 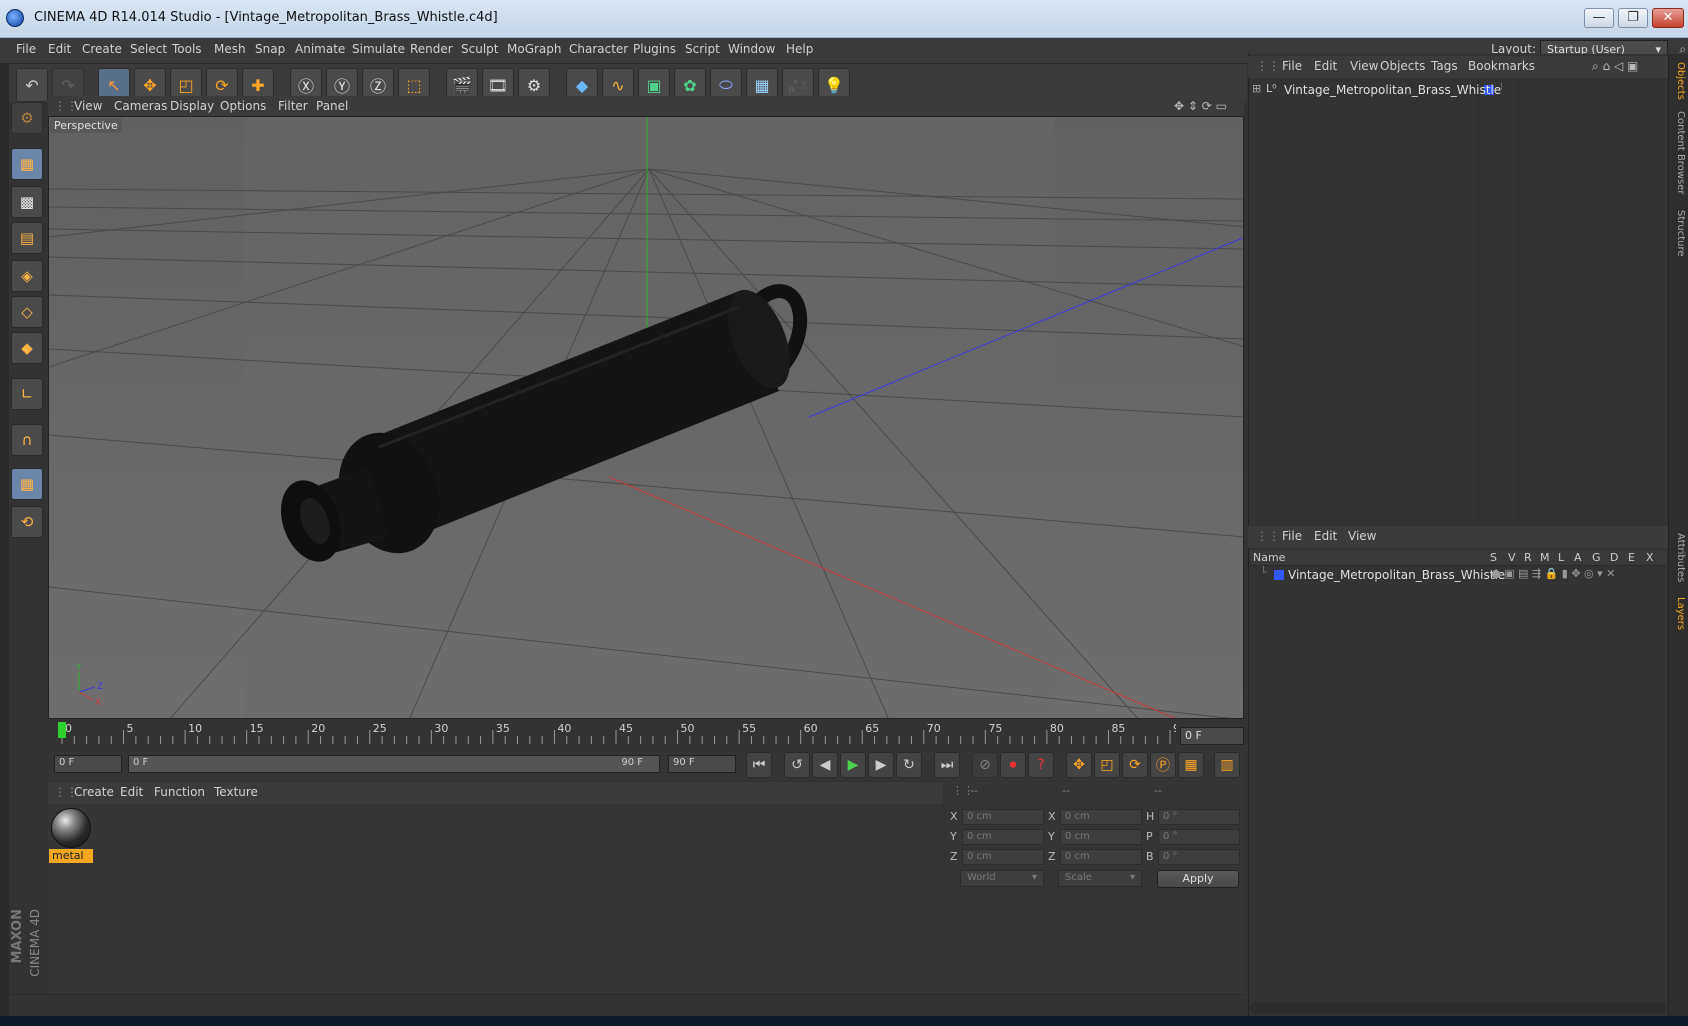 What do you see at coordinates (797, 765) in the screenshot?
I see `prev-key-icon: ↺` at bounding box center [797, 765].